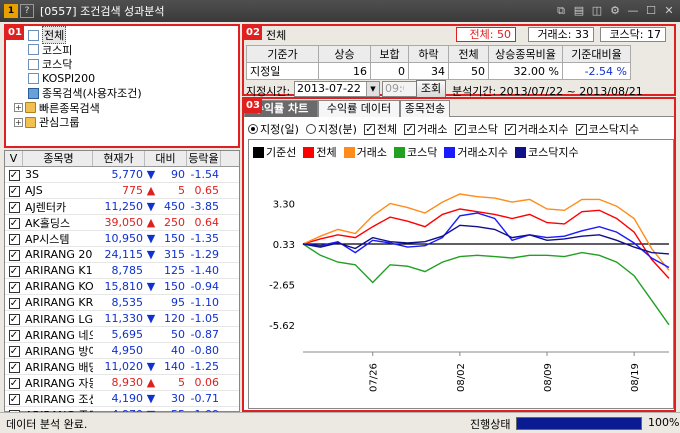 Image resolution: width=680 pixels, height=433 pixels. I want to click on radio-minute-dot, so click(310, 129).